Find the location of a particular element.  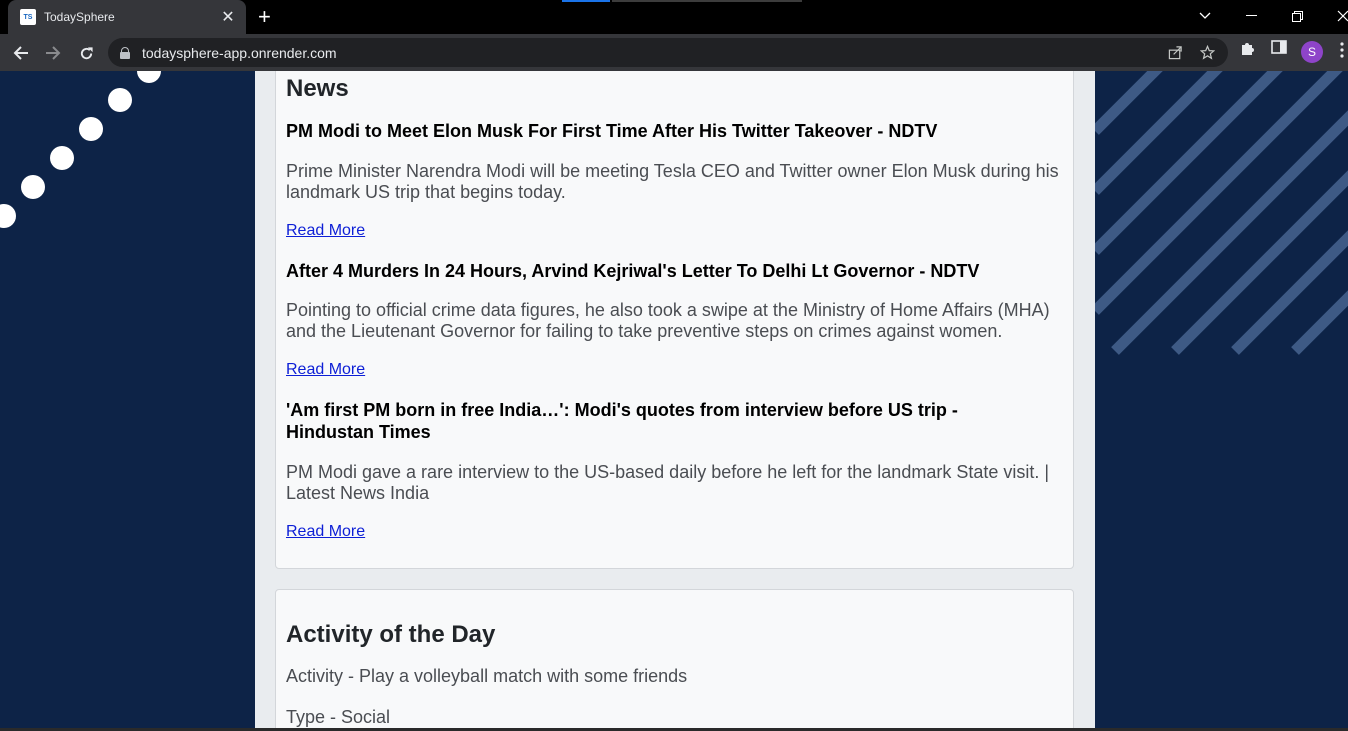

minimize-icon is located at coordinates (1251, 16).